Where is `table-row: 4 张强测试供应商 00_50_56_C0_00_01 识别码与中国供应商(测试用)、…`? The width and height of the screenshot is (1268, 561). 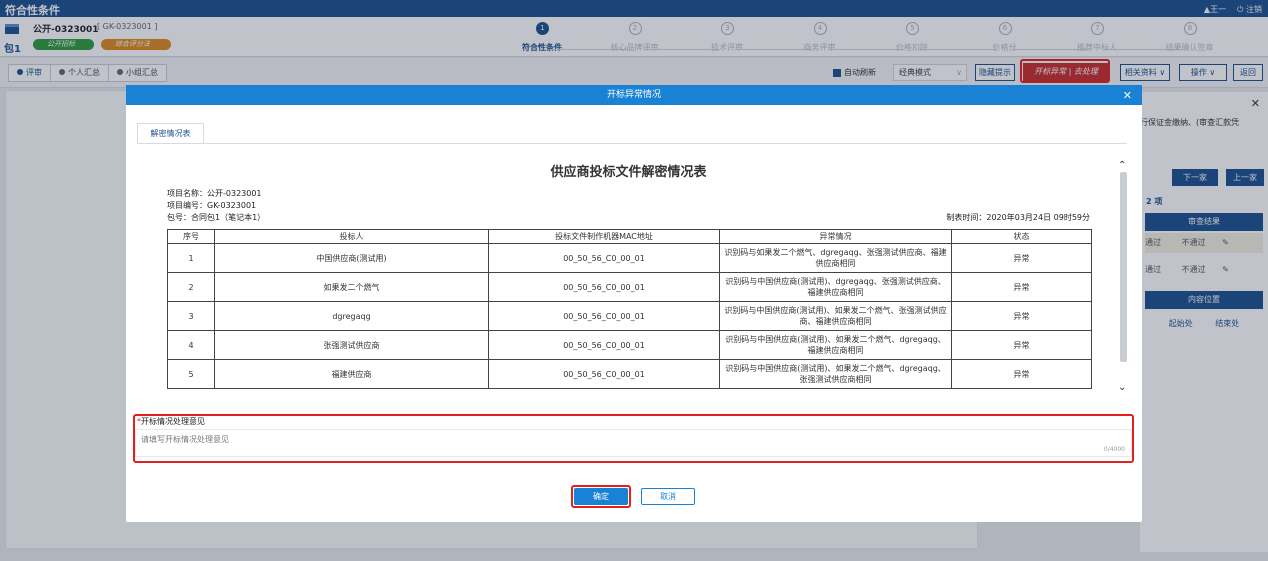 table-row: 4 张强测试供应商 00_50_56_C0_00_01 识别码与中国供应商(测试用)、… is located at coordinates (629, 345).